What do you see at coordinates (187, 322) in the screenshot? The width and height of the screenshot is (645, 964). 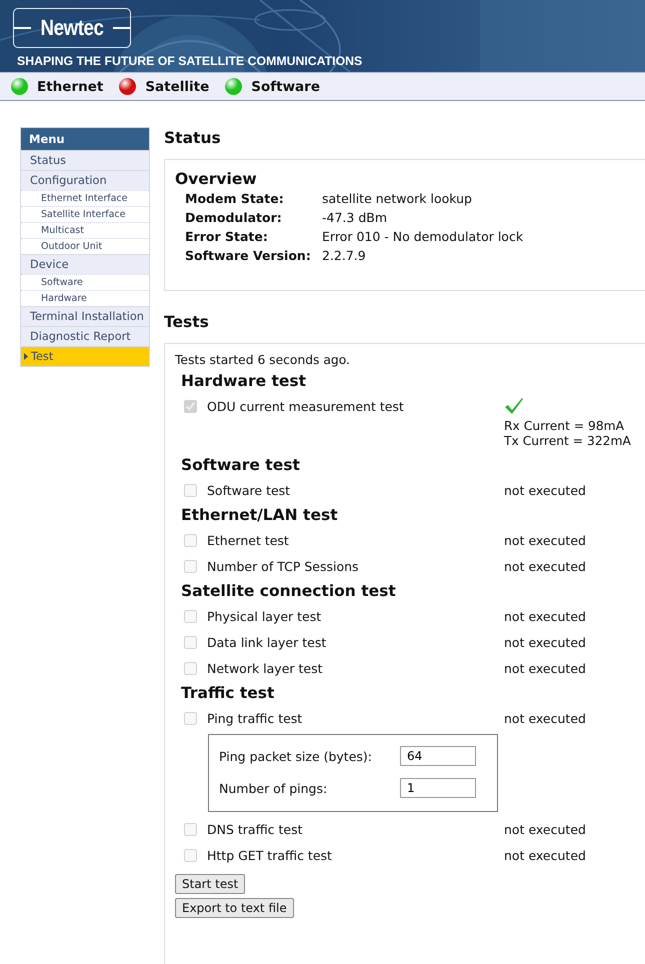 I see `section-heading: Tests` at bounding box center [187, 322].